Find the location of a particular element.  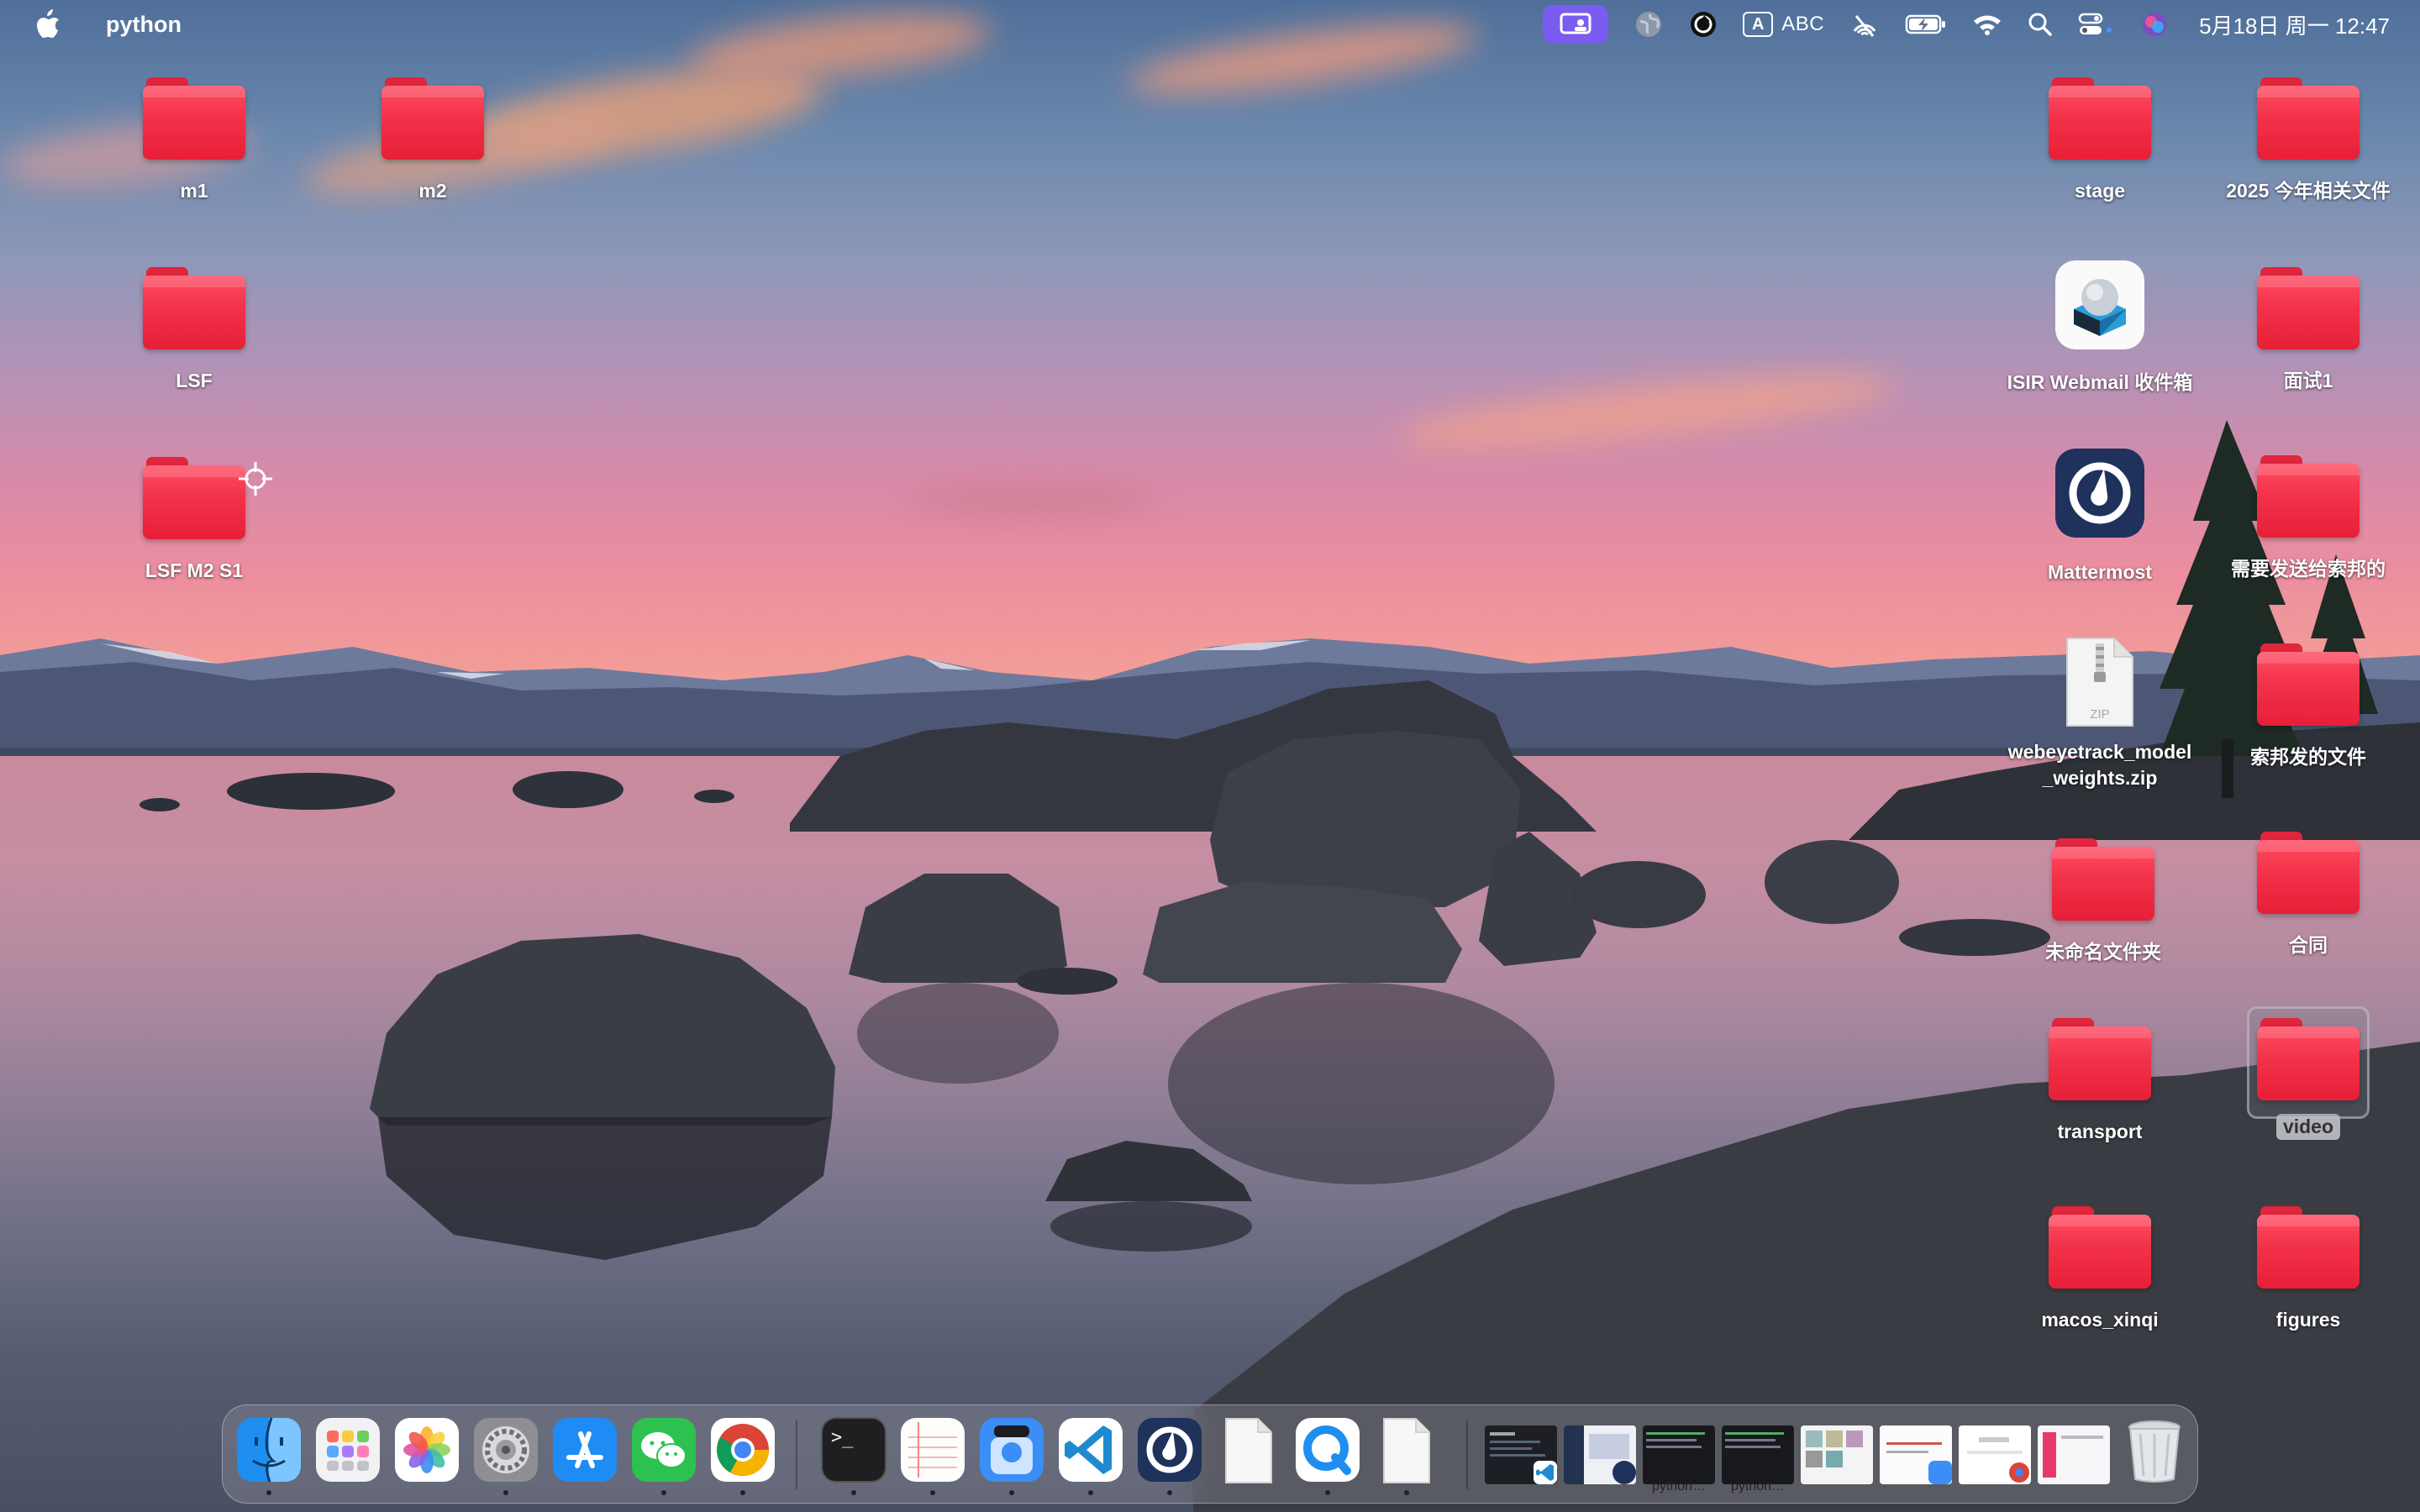

menu-bar-status-area: A ABC 5月18日 周一 12:47 is located at coordinates (1967, 24).